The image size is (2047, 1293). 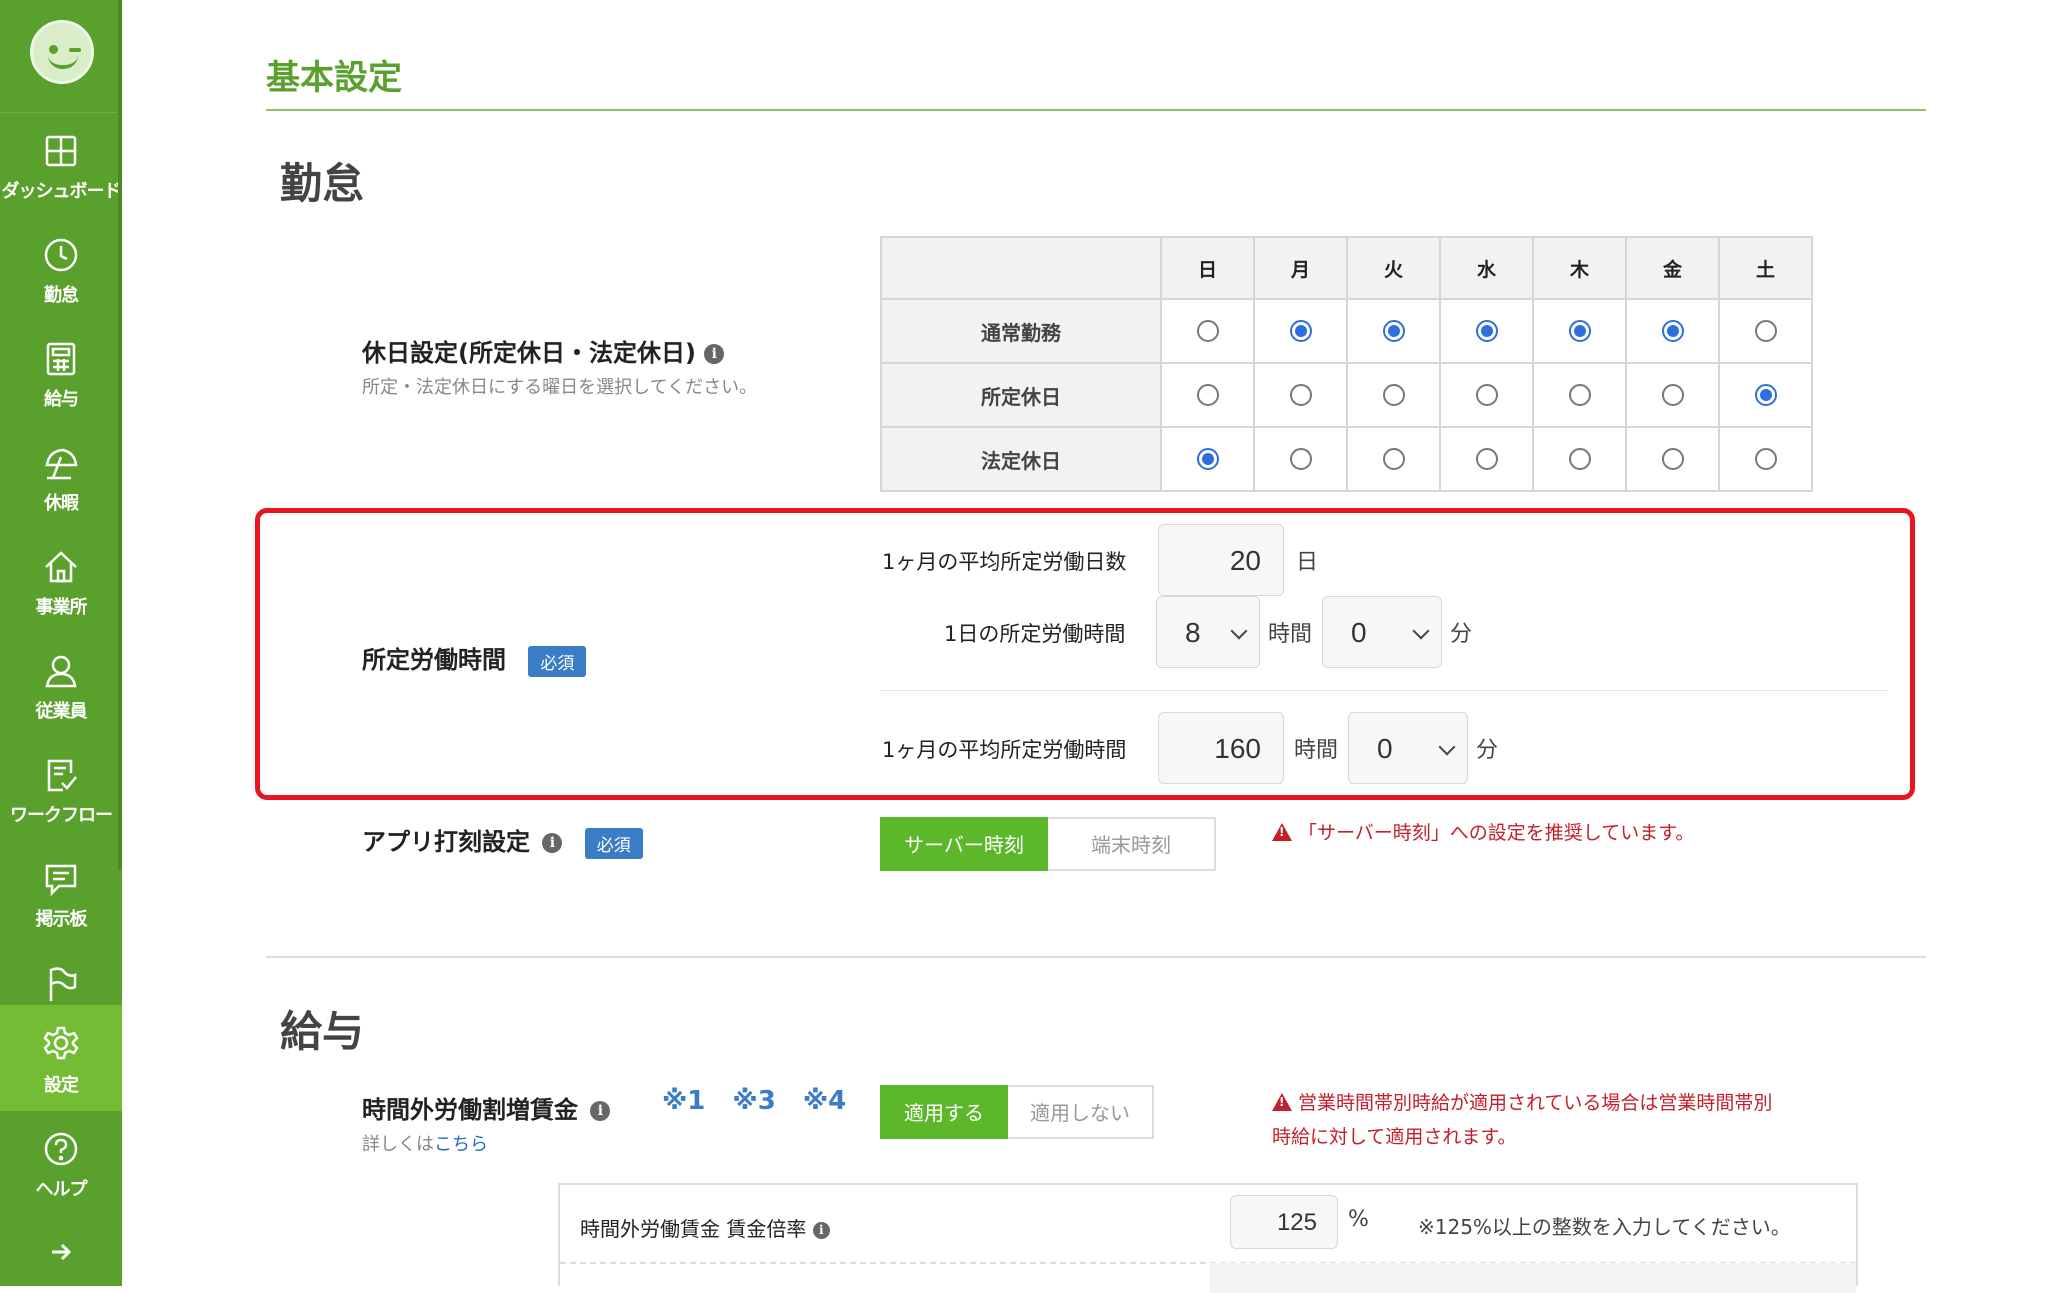 What do you see at coordinates (61, 295) in the screenshot?
I see `sidebar-item-label: 勤怠` at bounding box center [61, 295].